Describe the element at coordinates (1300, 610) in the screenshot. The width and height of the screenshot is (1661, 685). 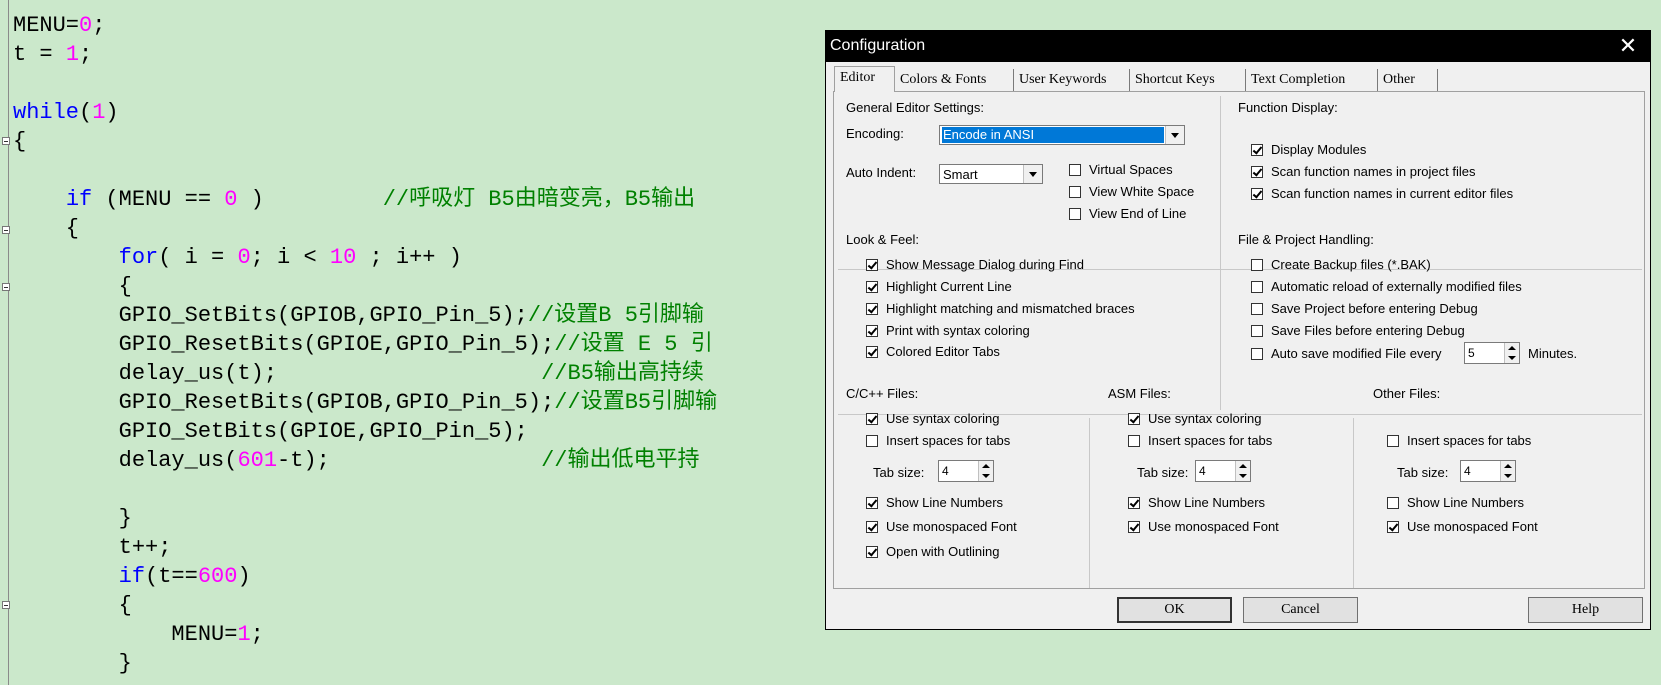
I see `cancel-button: Cancel` at that location.